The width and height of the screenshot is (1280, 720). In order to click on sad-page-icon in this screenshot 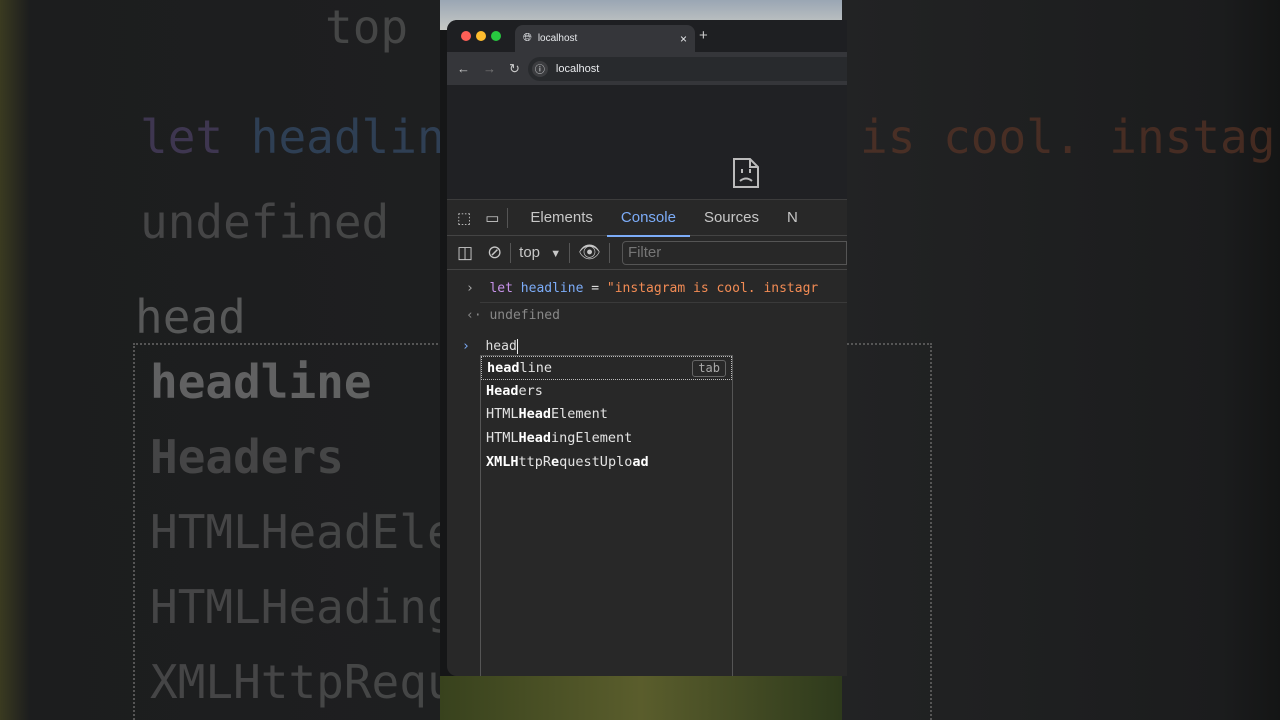, I will do `click(746, 173)`.